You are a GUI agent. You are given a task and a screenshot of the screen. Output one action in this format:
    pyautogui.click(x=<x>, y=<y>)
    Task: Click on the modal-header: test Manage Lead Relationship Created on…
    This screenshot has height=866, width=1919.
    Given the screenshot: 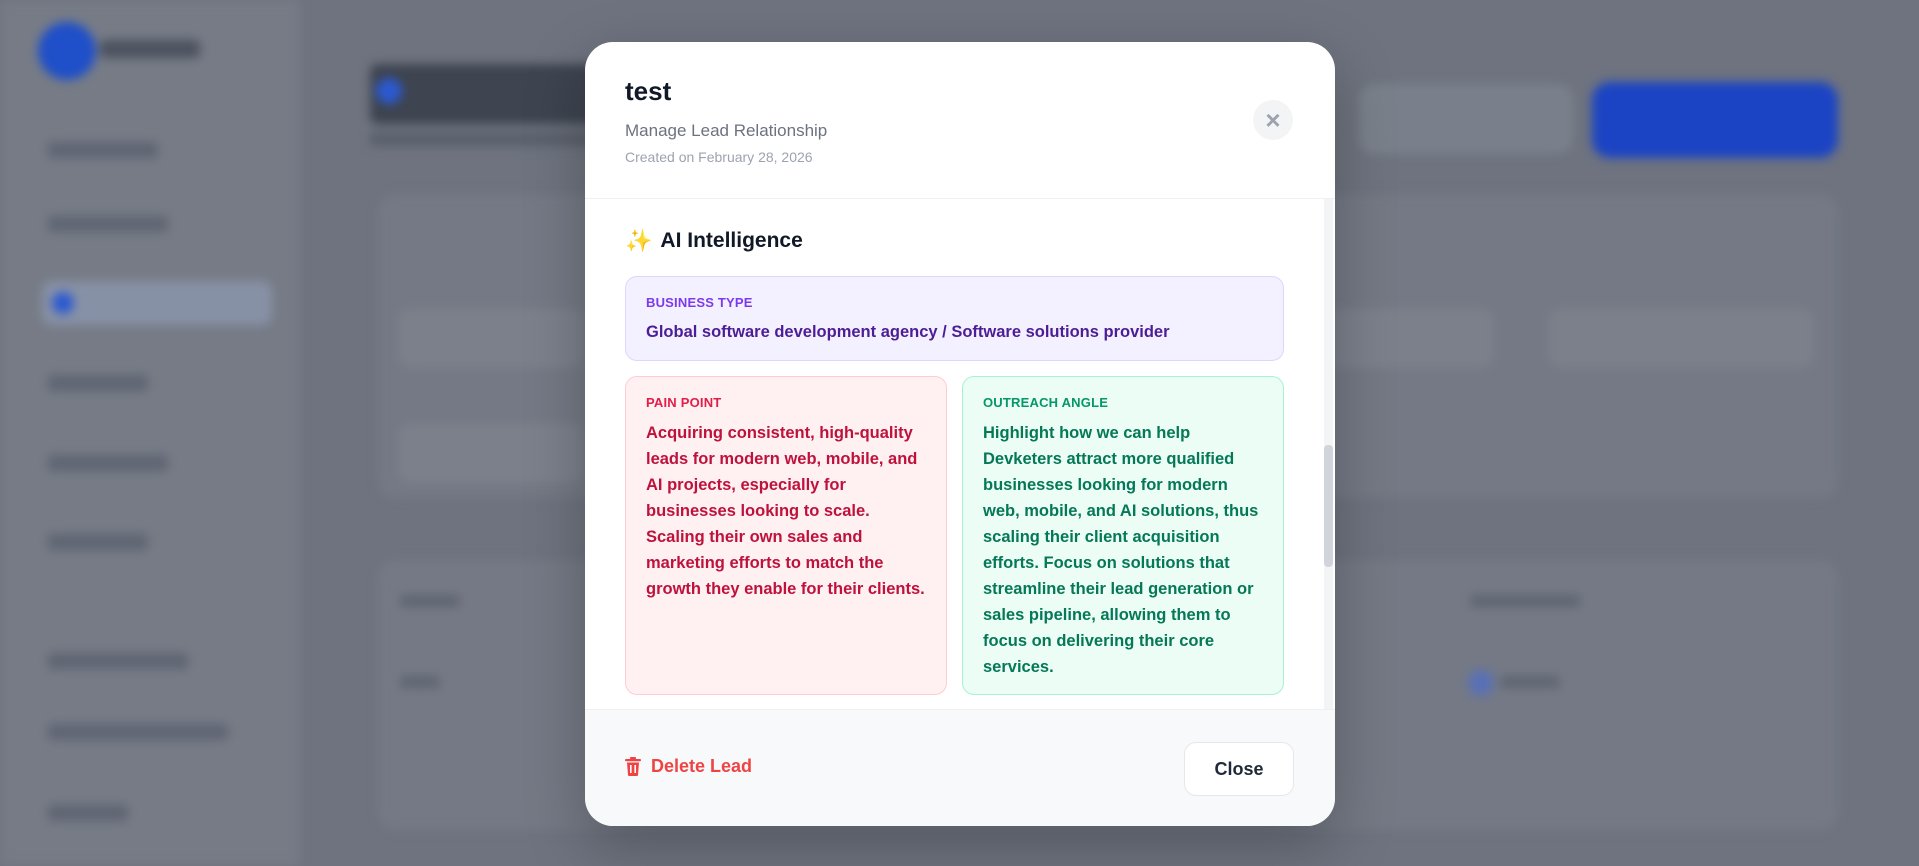 What is the action you would take?
    pyautogui.click(x=960, y=120)
    